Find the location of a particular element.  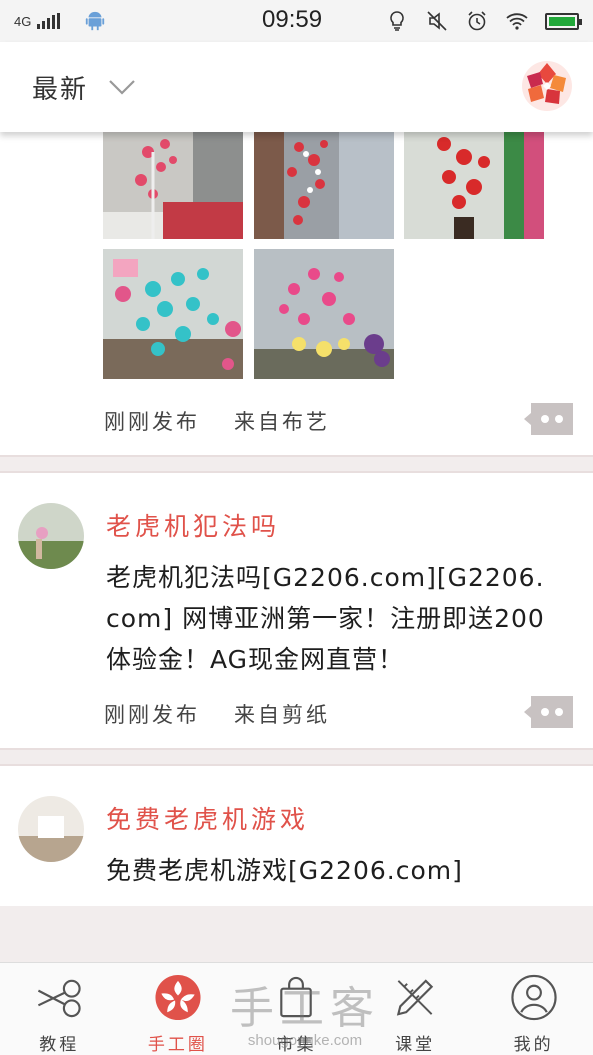

tab-label: 我的 is located at coordinates (533, 1045).